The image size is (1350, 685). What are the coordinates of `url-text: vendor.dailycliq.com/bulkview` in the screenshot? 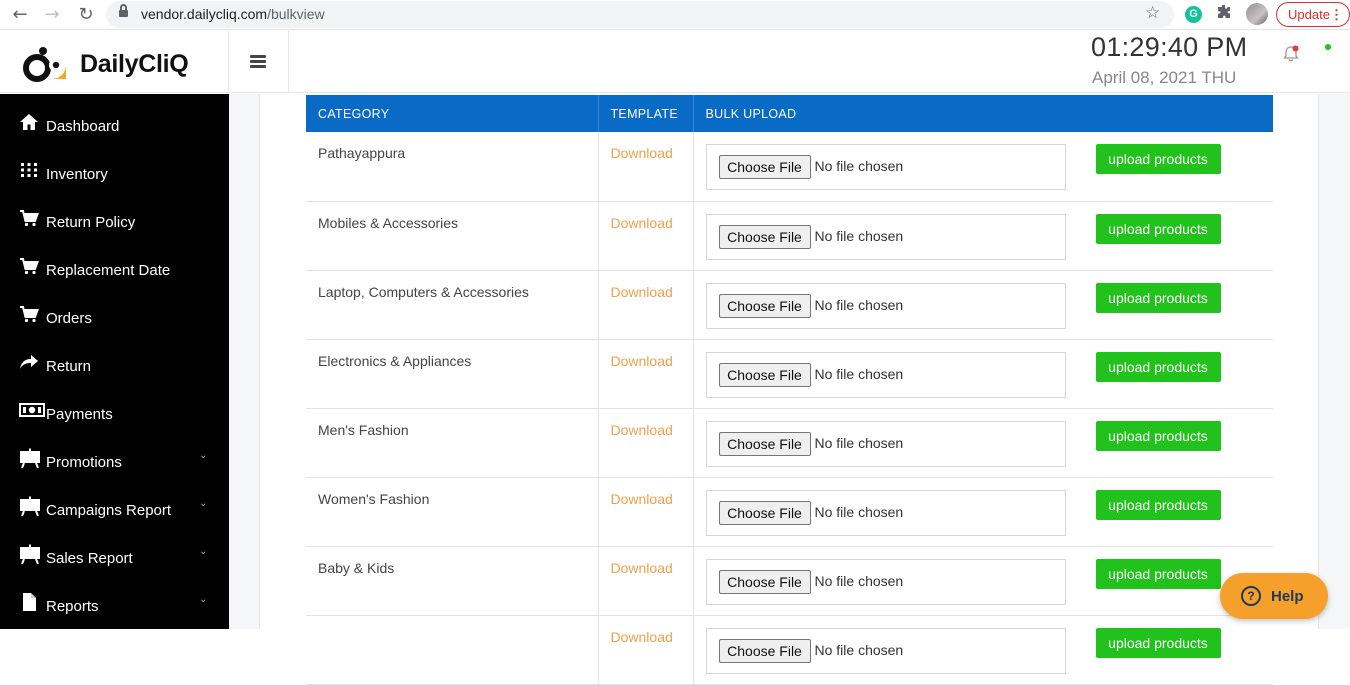 It's located at (233, 14).